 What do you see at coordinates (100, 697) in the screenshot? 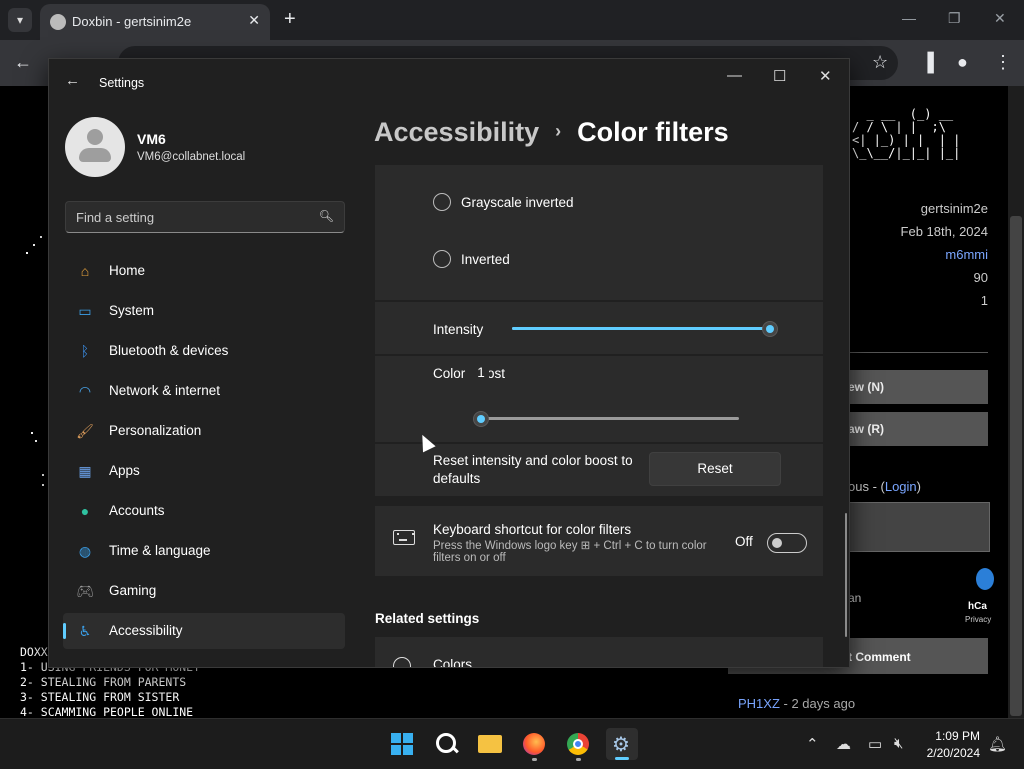
I see `paste-line: 3- STEALING FROM SISTER` at bounding box center [100, 697].